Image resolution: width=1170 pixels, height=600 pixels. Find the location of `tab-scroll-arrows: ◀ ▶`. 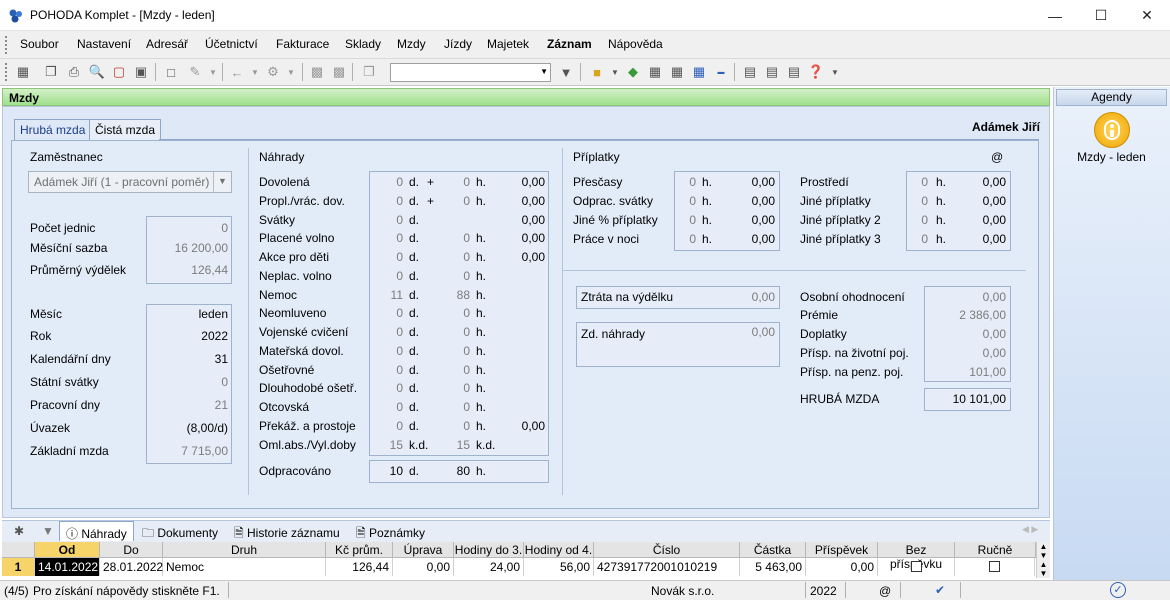

tab-scroll-arrows: ◀ ▶ is located at coordinates (1030, 531).